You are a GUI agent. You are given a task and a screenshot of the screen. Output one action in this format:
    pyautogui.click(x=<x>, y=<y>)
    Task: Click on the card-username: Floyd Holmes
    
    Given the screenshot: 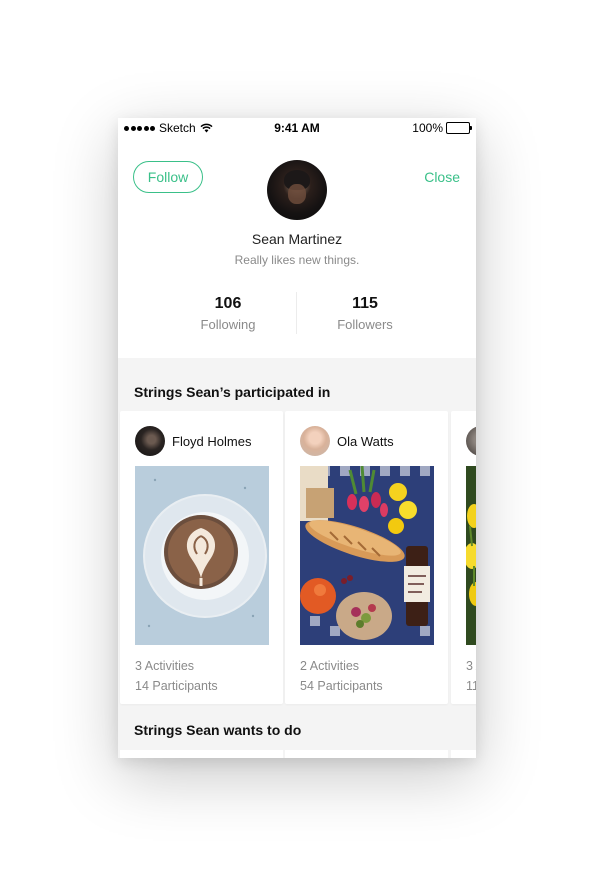 What is the action you would take?
    pyautogui.click(x=212, y=441)
    